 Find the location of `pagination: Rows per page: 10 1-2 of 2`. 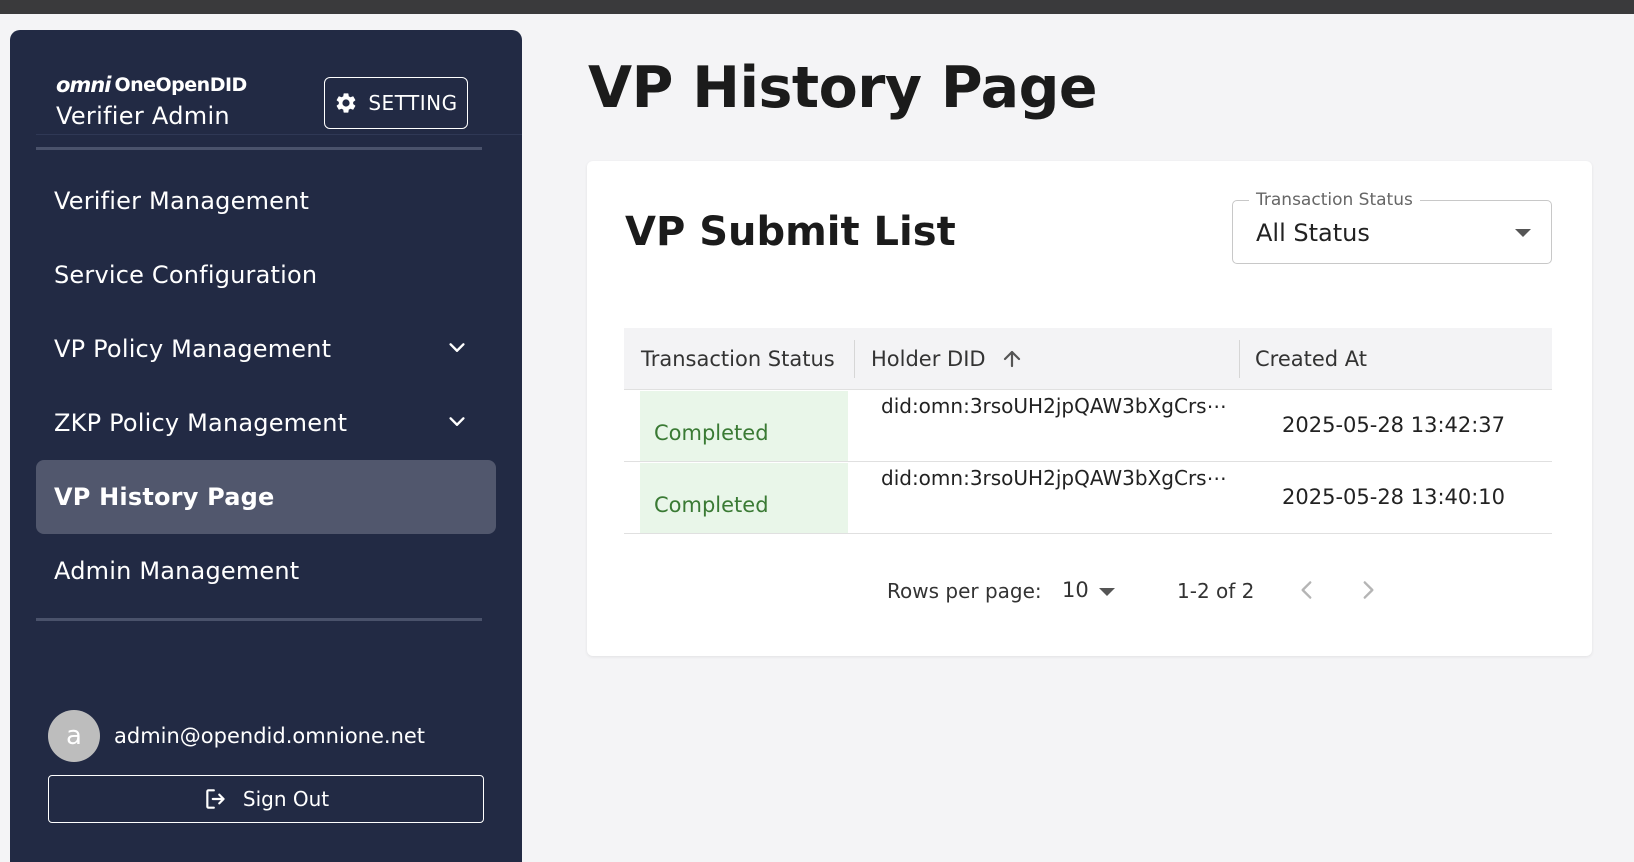

pagination: Rows per page: 10 1-2 of 2 is located at coordinates (1089, 591).